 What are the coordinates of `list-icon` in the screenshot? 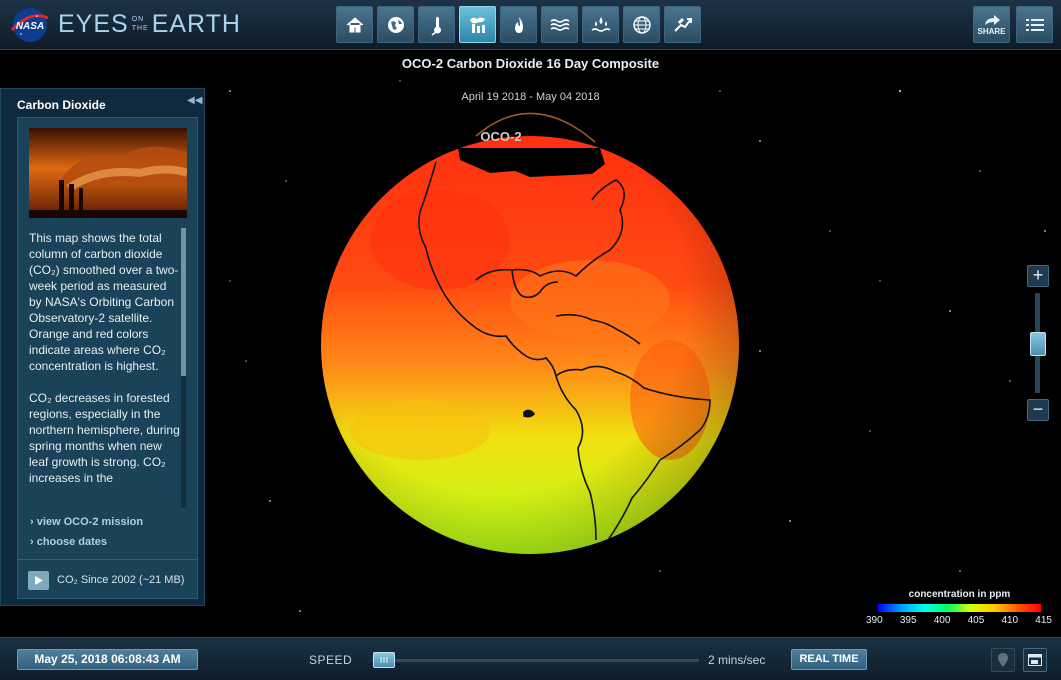 It's located at (1034, 24).